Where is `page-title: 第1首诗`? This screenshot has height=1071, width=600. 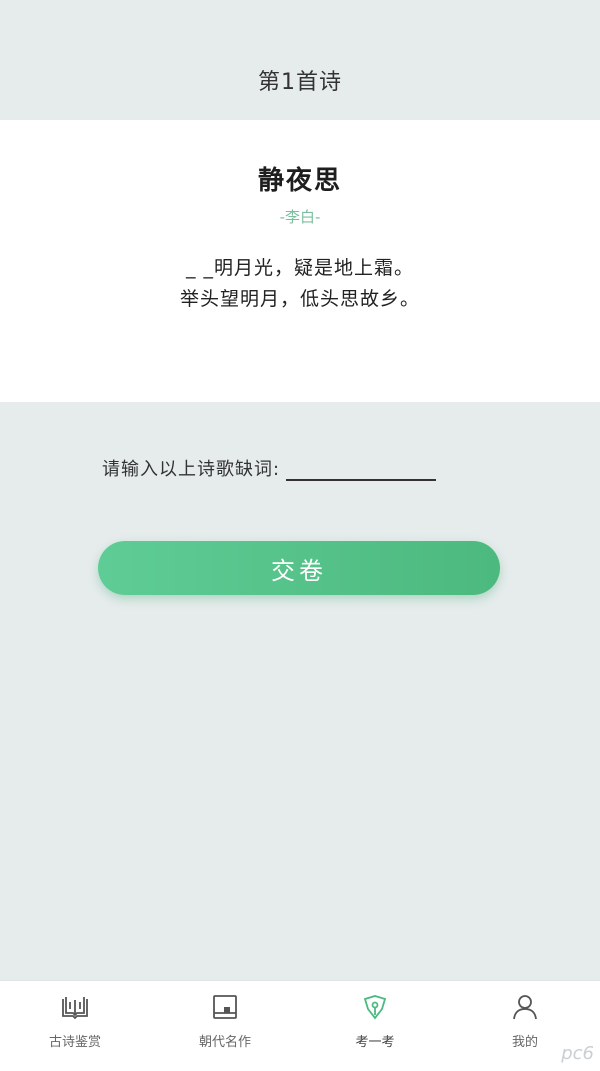
page-title: 第1首诗 is located at coordinates (300, 82).